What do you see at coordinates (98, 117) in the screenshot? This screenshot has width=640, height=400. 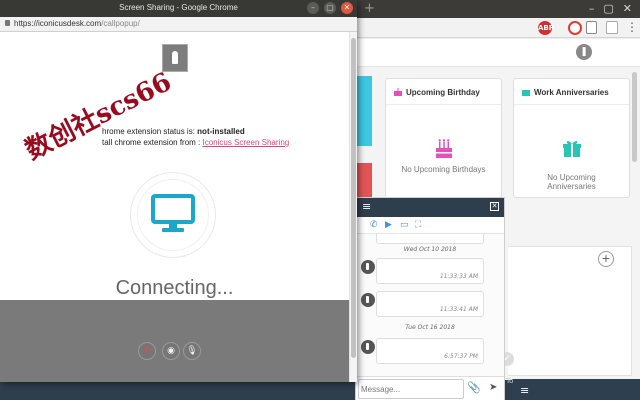 I see `watermark: 数创社scs66` at bounding box center [98, 117].